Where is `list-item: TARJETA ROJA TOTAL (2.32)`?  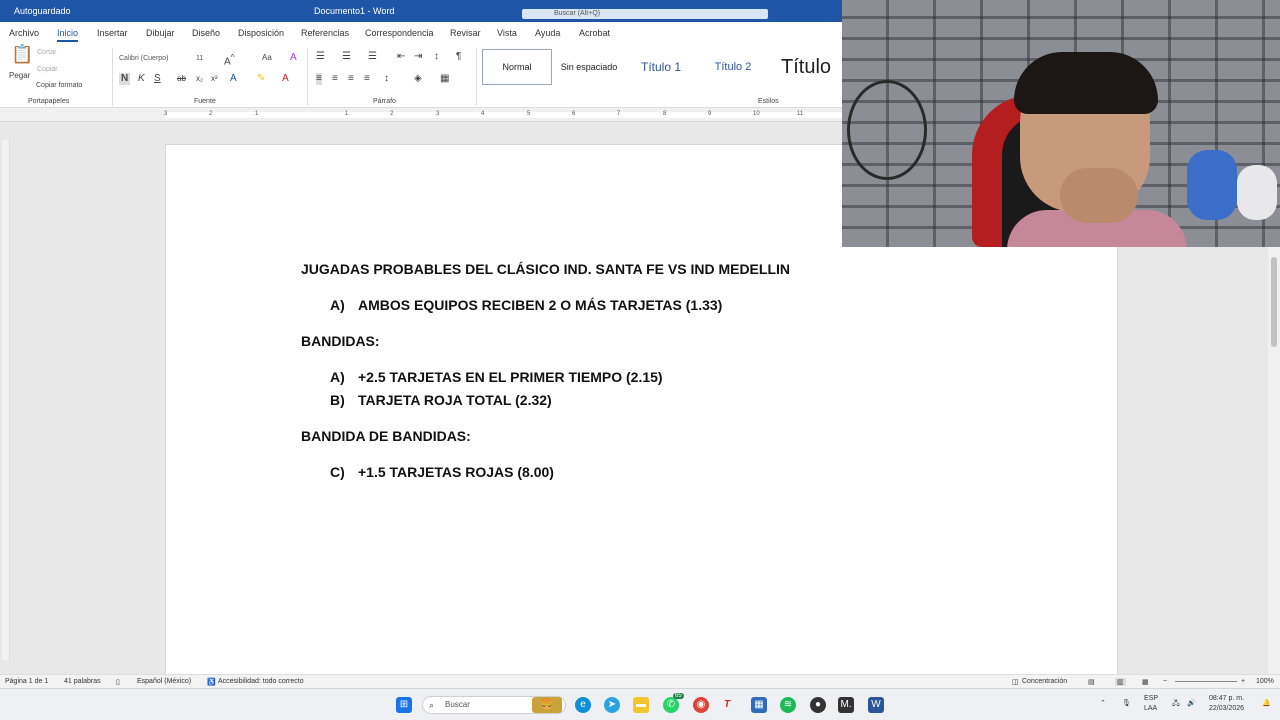
list-item: TARJETA ROJA TOTAL (2.32) is located at coordinates (455, 400).